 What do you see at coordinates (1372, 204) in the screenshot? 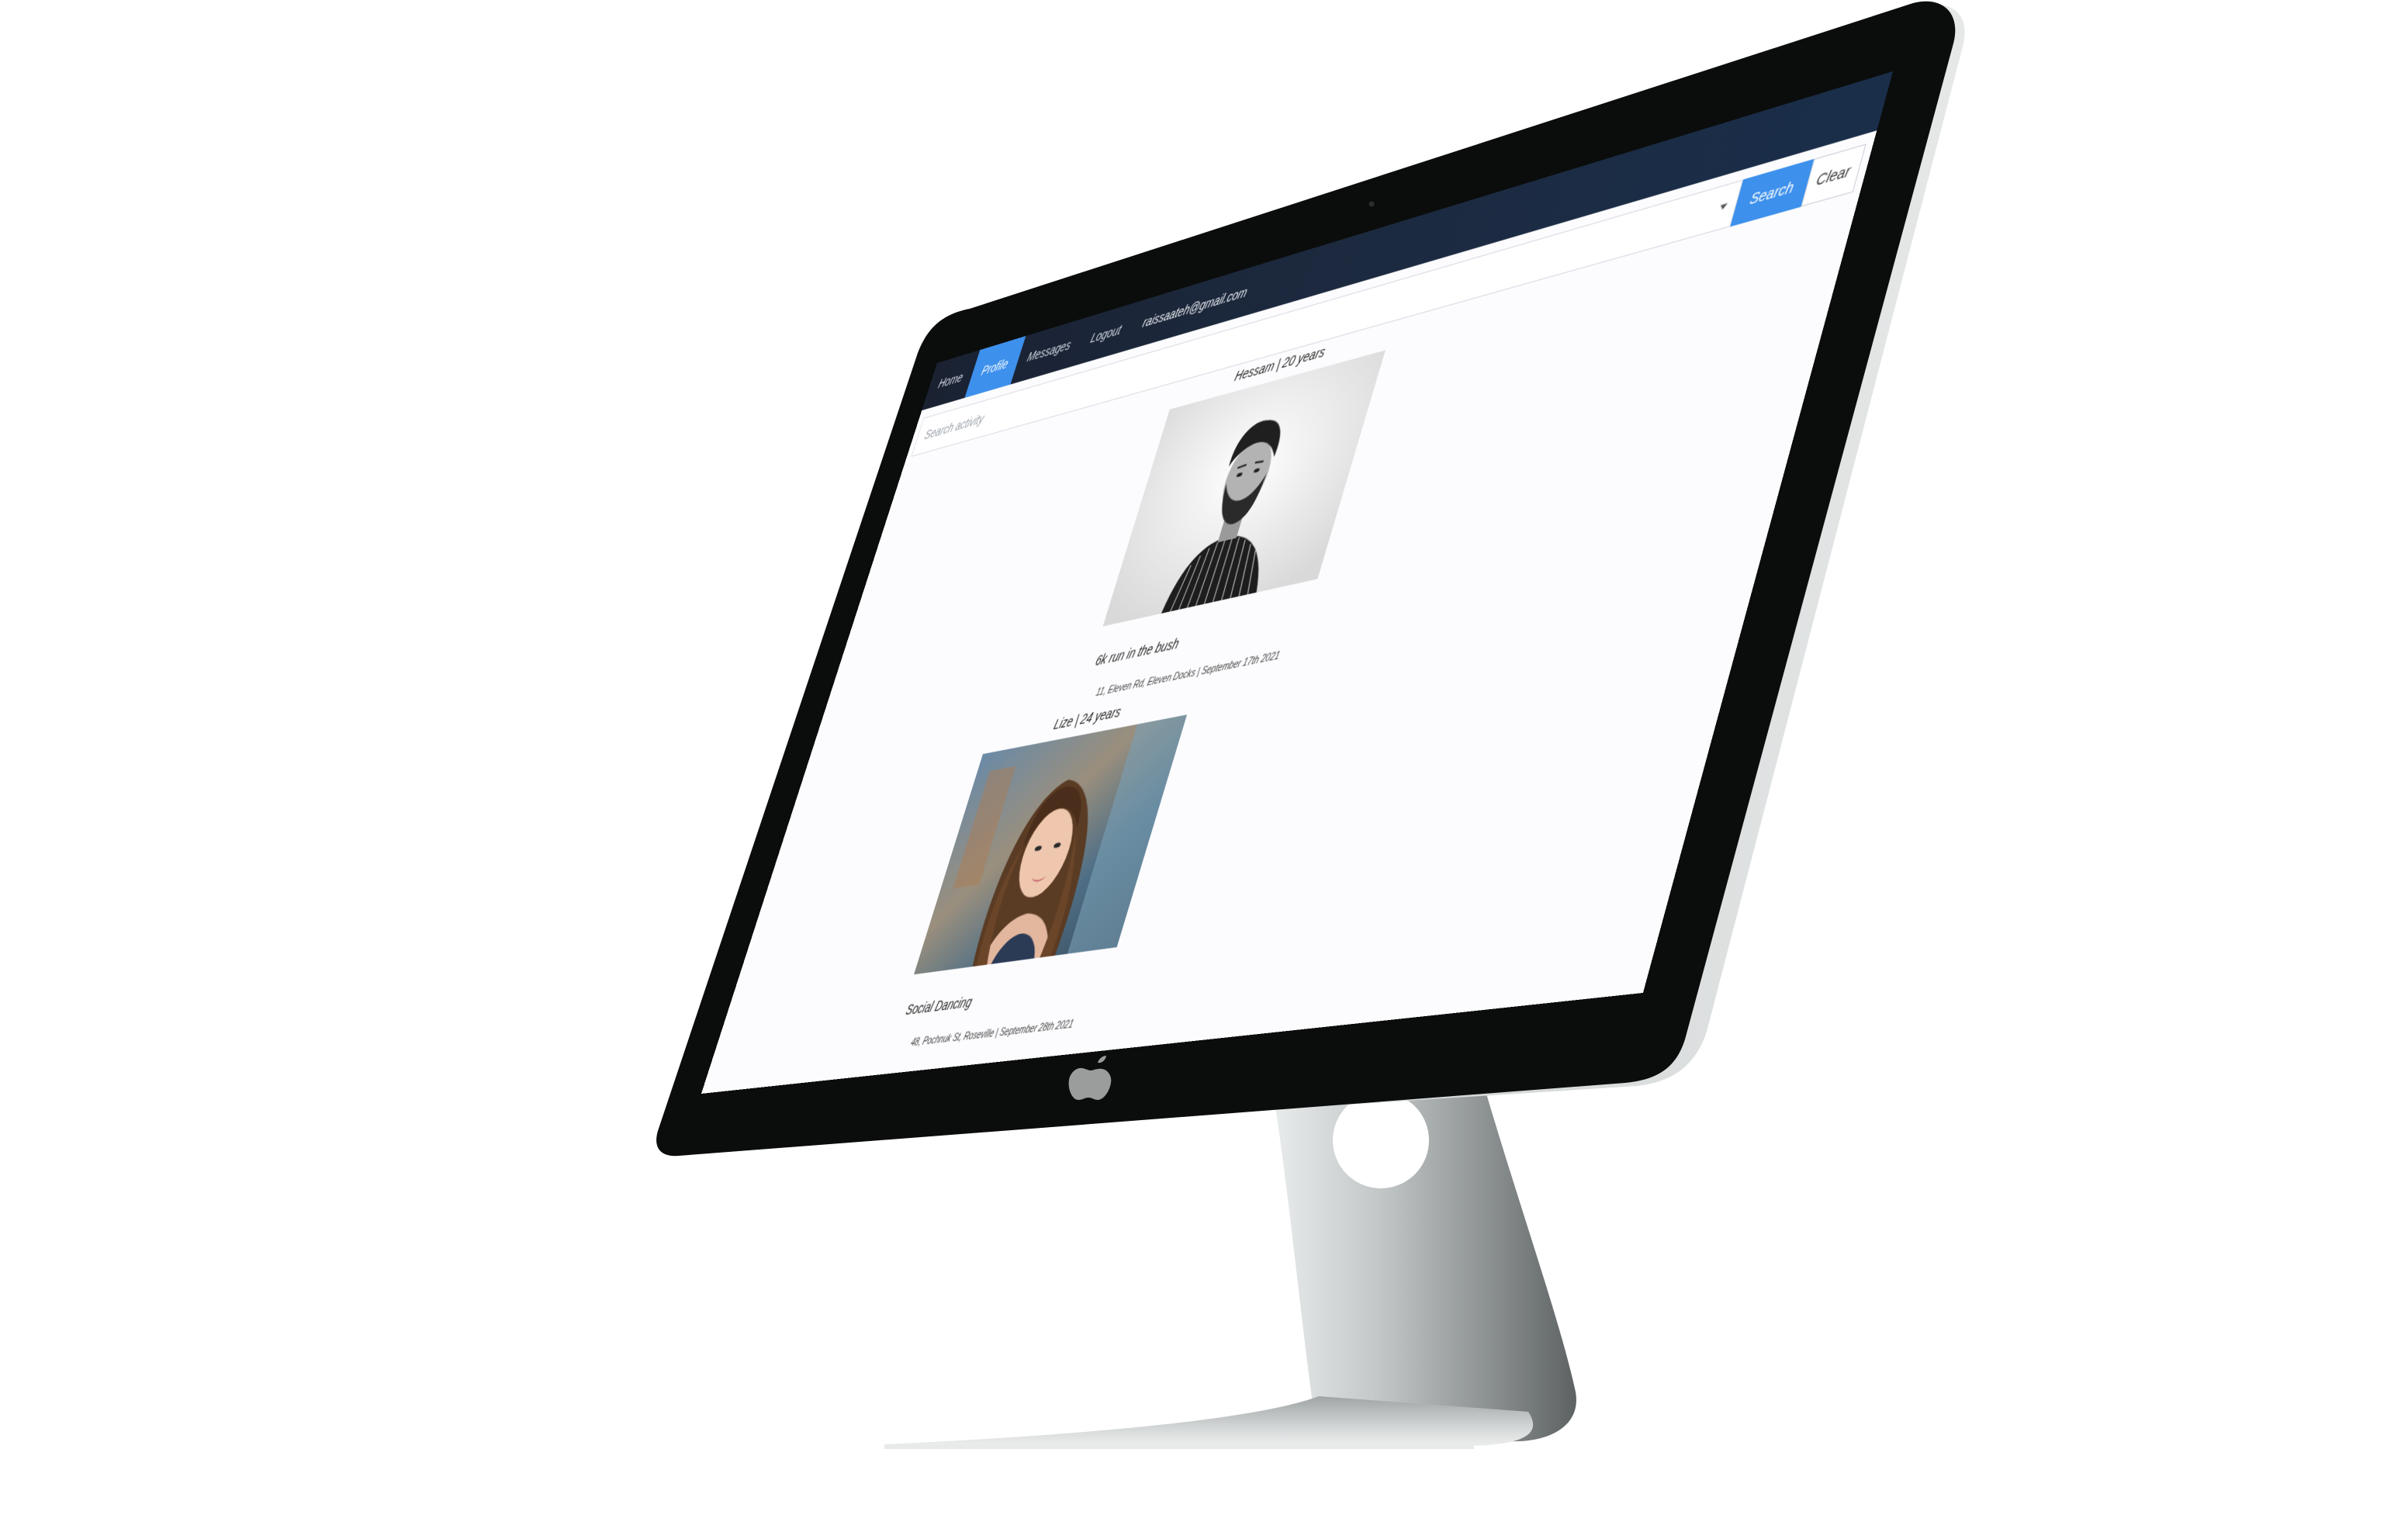
I see `camera-icon` at bounding box center [1372, 204].